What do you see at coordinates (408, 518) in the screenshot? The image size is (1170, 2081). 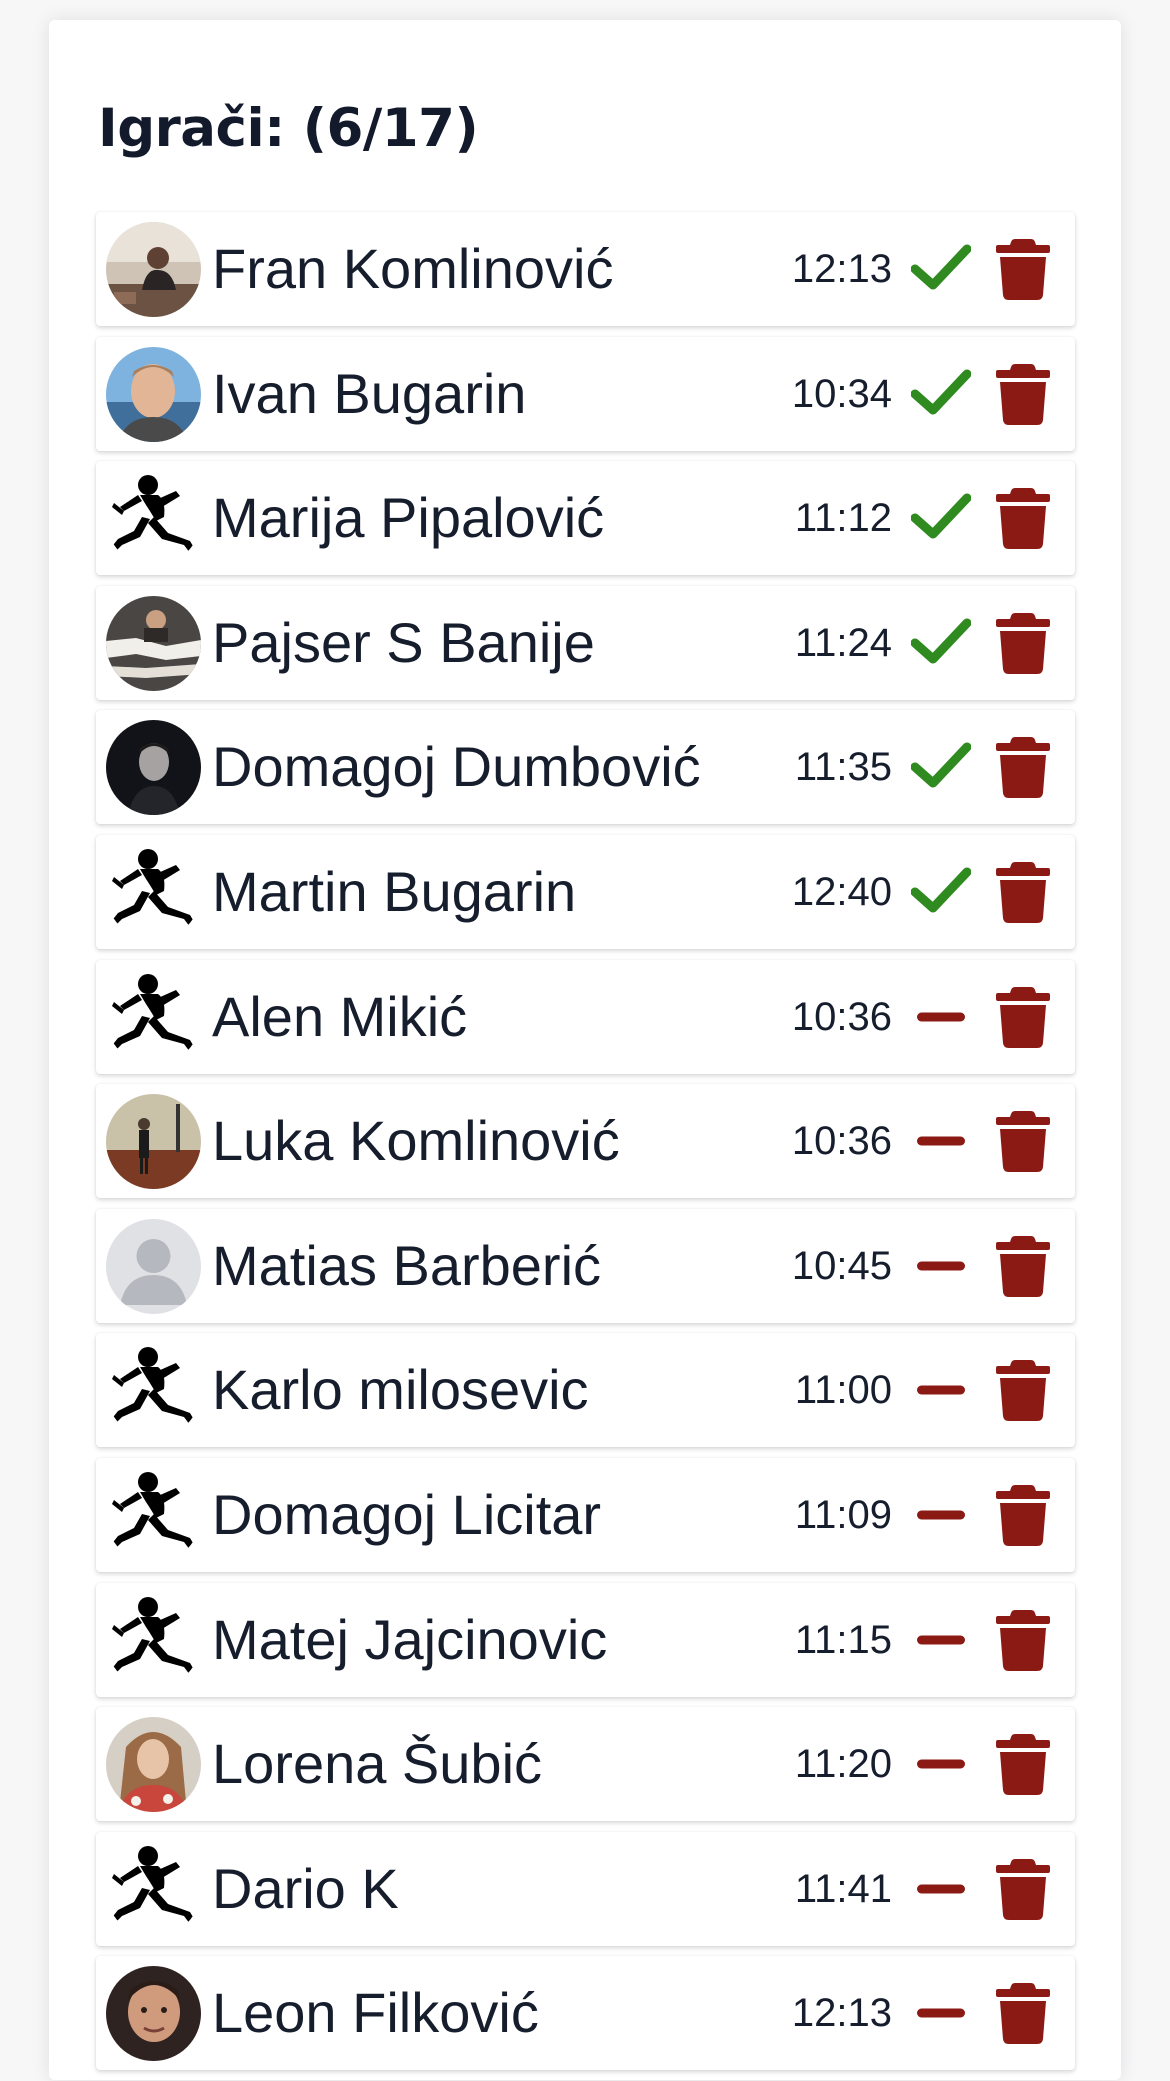 I see `player-name: Marija Pipalović` at bounding box center [408, 518].